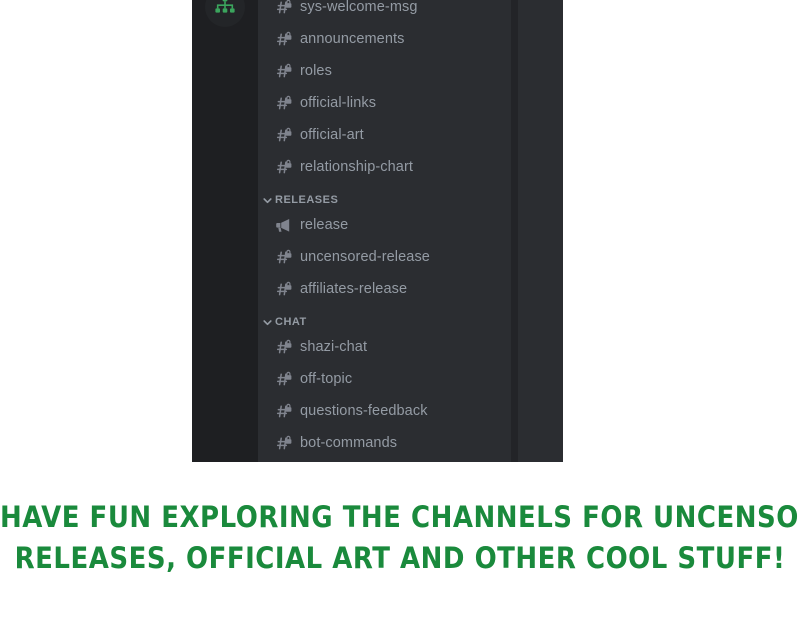 Image resolution: width=800 pixels, height=629 pixels. What do you see at coordinates (359, 7) in the screenshot?
I see `channel-label: sys-welcome-msg` at bounding box center [359, 7].